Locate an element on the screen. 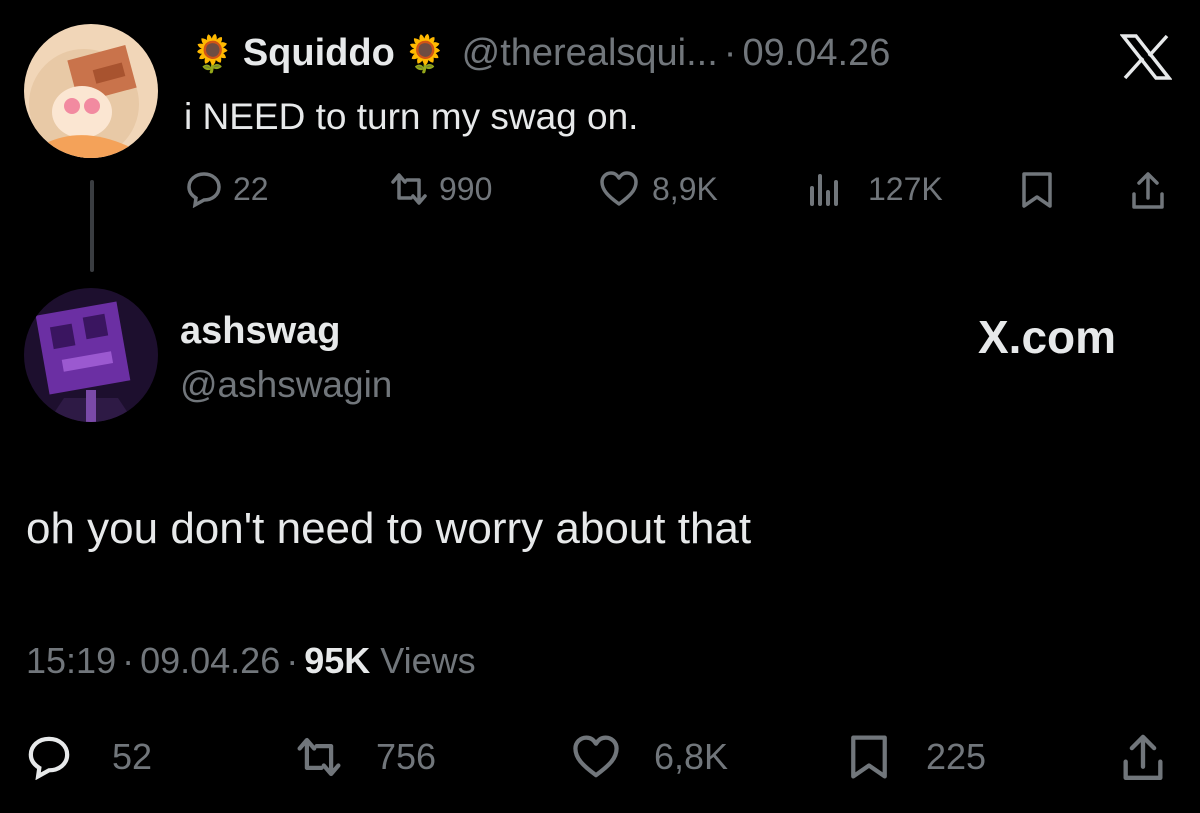  reply-reply-button: 52 is located at coordinates (89, 757).